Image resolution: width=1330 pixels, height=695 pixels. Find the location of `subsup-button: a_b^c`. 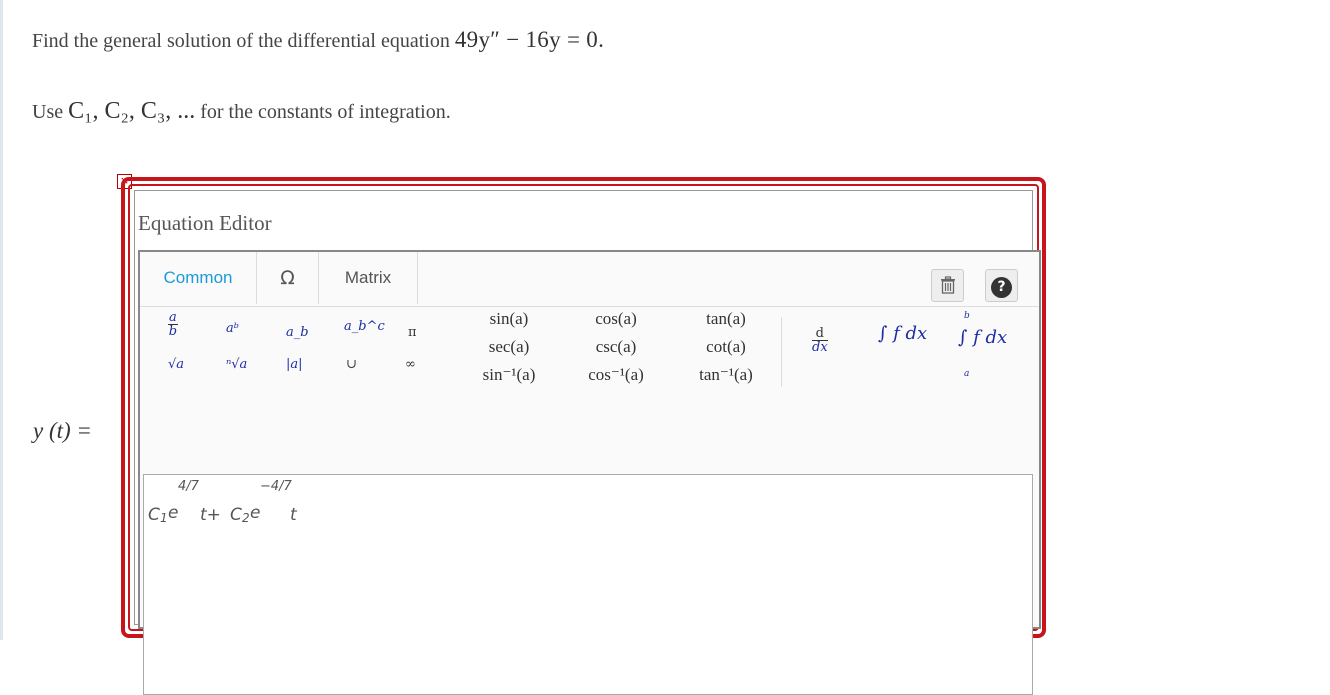

subsup-button: a_b^c is located at coordinates (364, 326).